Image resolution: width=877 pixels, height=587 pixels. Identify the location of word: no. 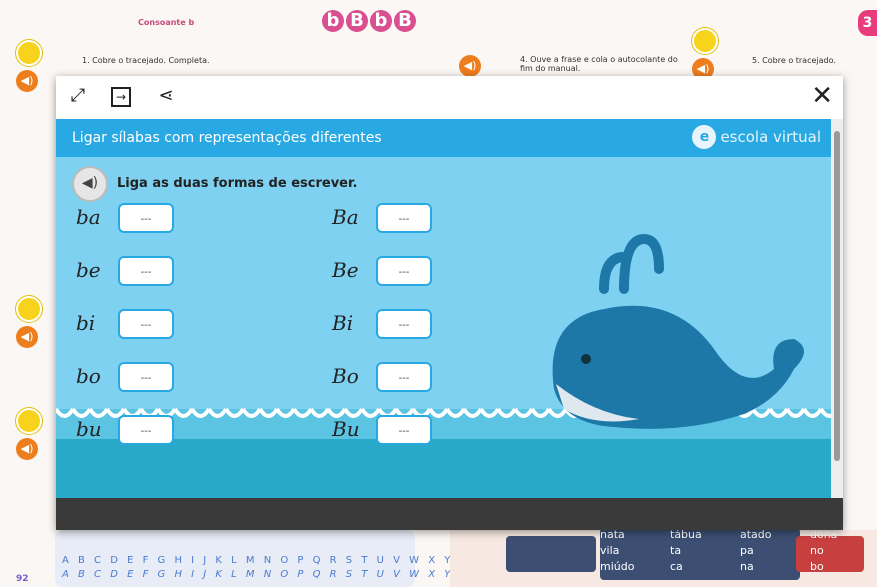
(817, 550).